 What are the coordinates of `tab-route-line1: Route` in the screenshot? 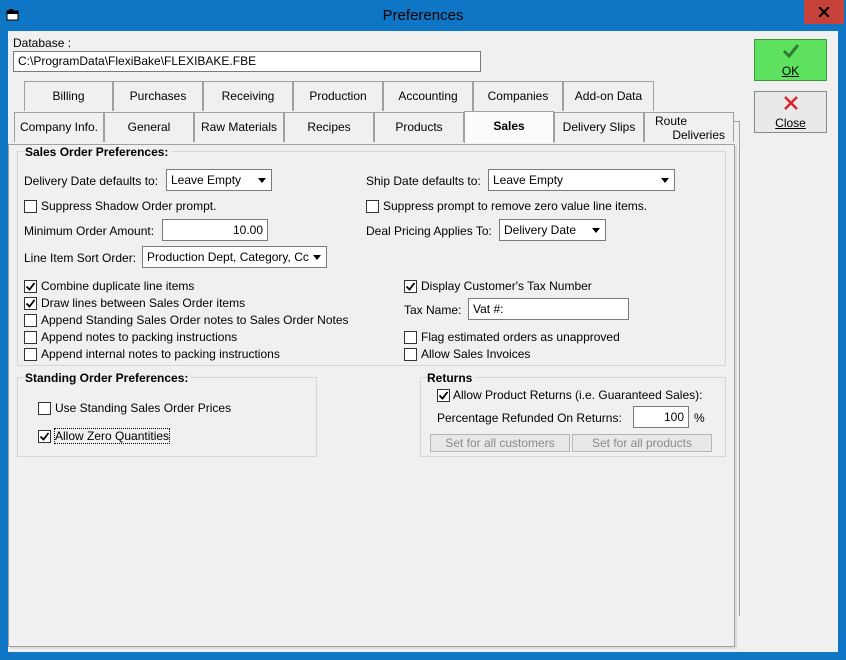 It's located at (671, 121).